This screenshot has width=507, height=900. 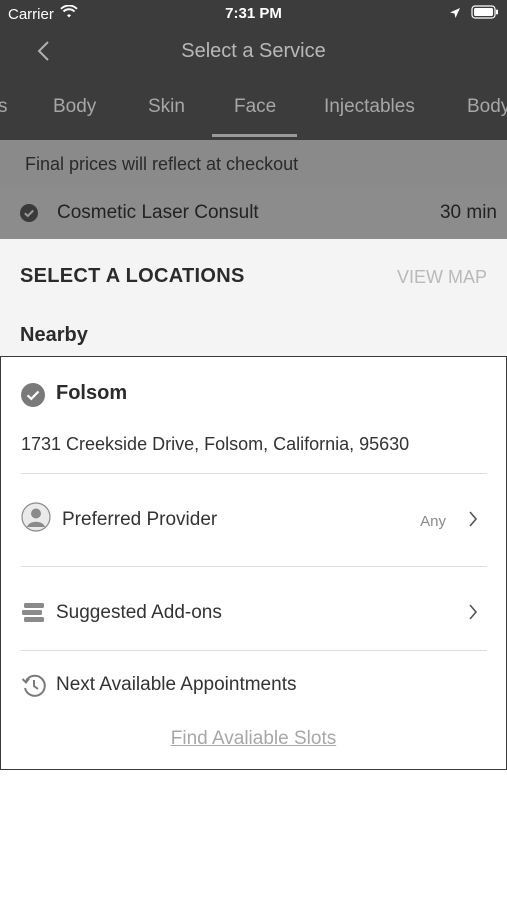 I want to click on status-right, so click(x=474, y=14).